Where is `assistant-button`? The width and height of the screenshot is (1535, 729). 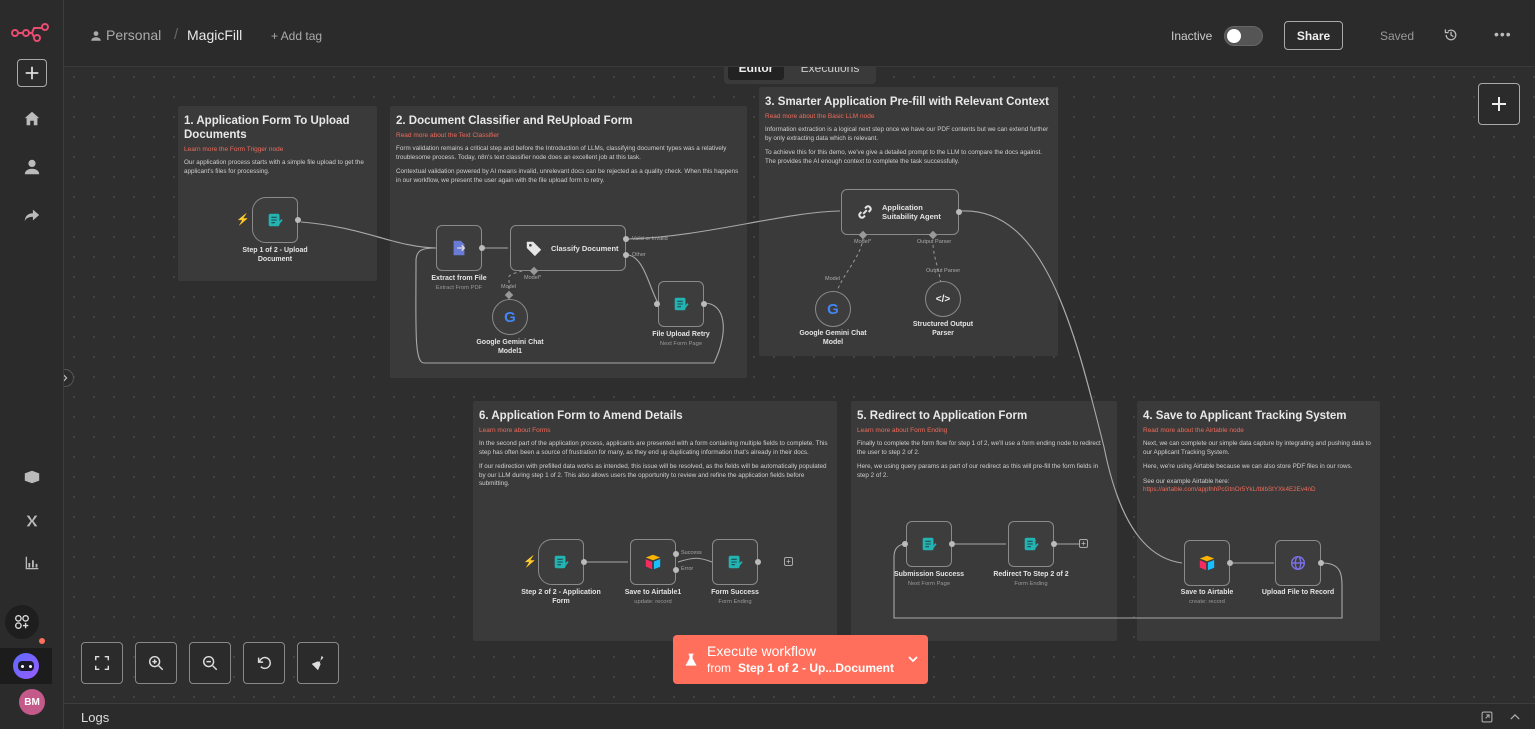 assistant-button is located at coordinates (26, 666).